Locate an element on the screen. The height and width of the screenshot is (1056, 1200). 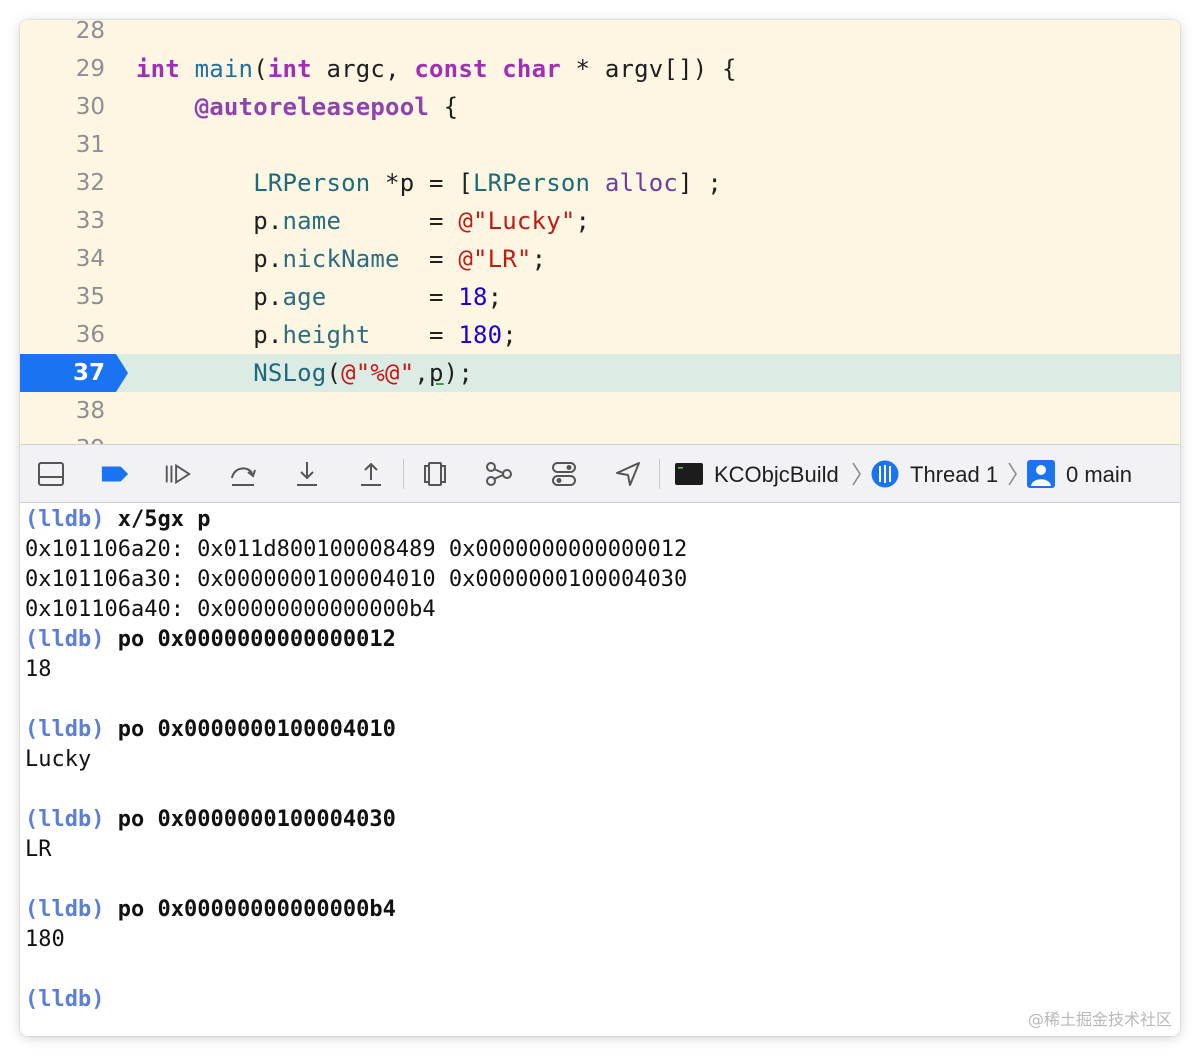
line-number: 34 is located at coordinates (90, 259).